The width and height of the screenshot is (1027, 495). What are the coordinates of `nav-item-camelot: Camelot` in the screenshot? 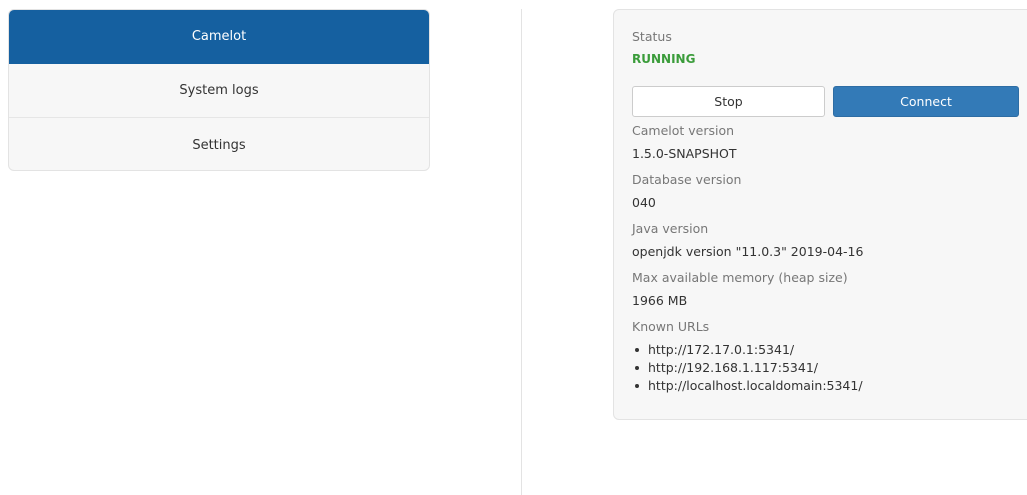 It's located at (219, 37).